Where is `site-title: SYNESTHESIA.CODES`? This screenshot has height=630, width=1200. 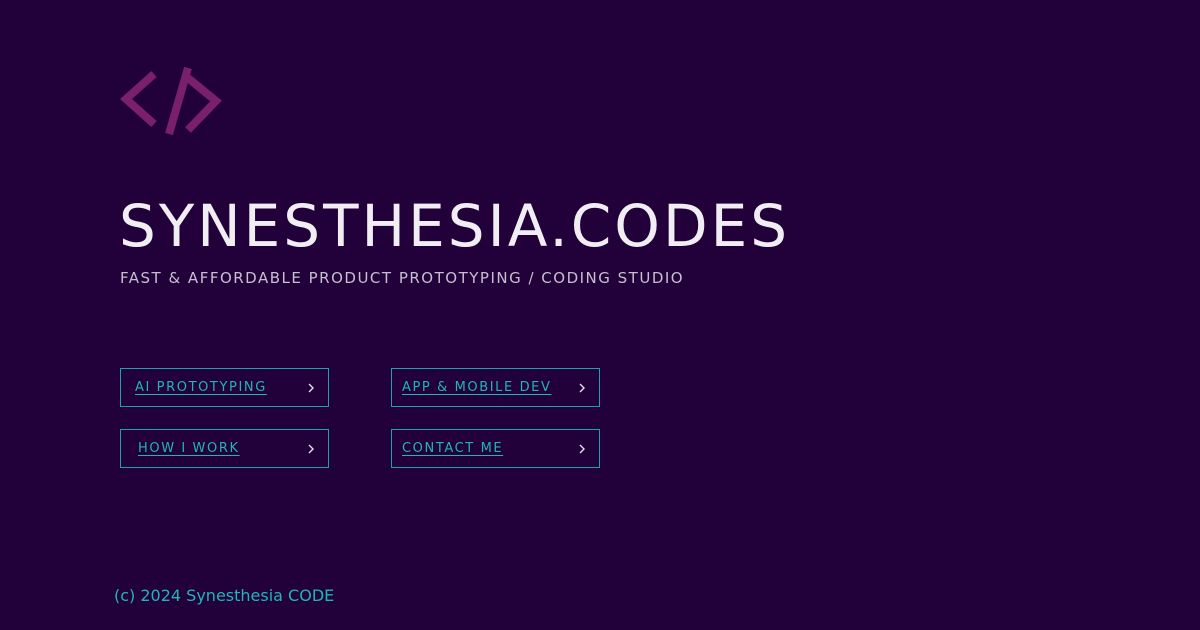 site-title: SYNESTHESIA.CODES is located at coordinates (455, 226).